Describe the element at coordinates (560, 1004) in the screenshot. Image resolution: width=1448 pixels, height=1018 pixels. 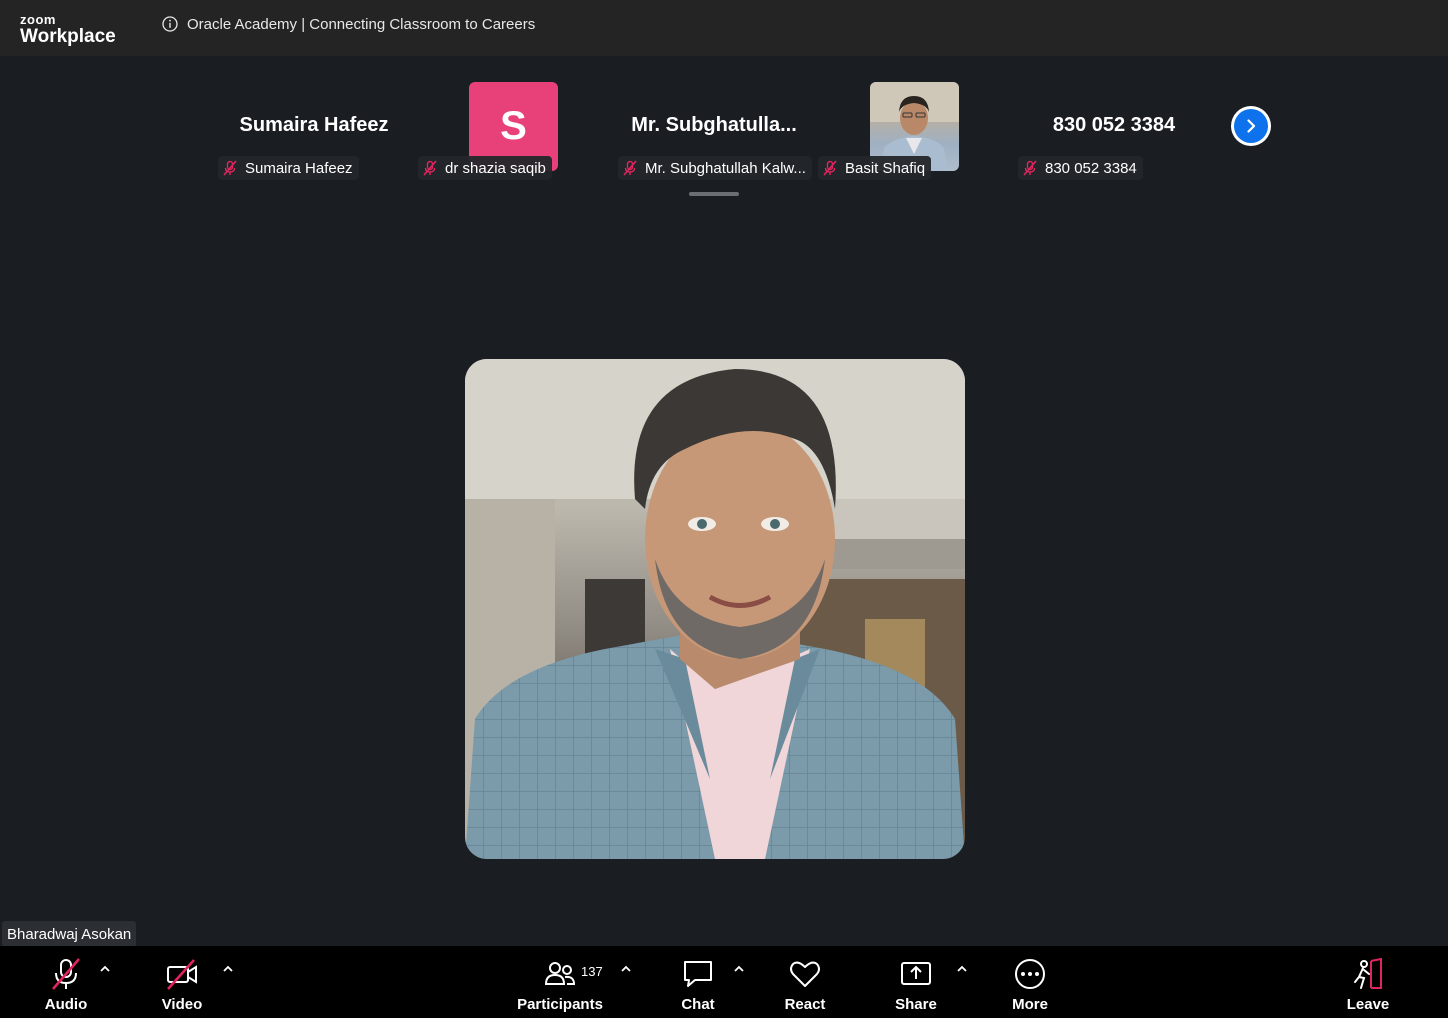
I see `participants-label: Participants` at that location.